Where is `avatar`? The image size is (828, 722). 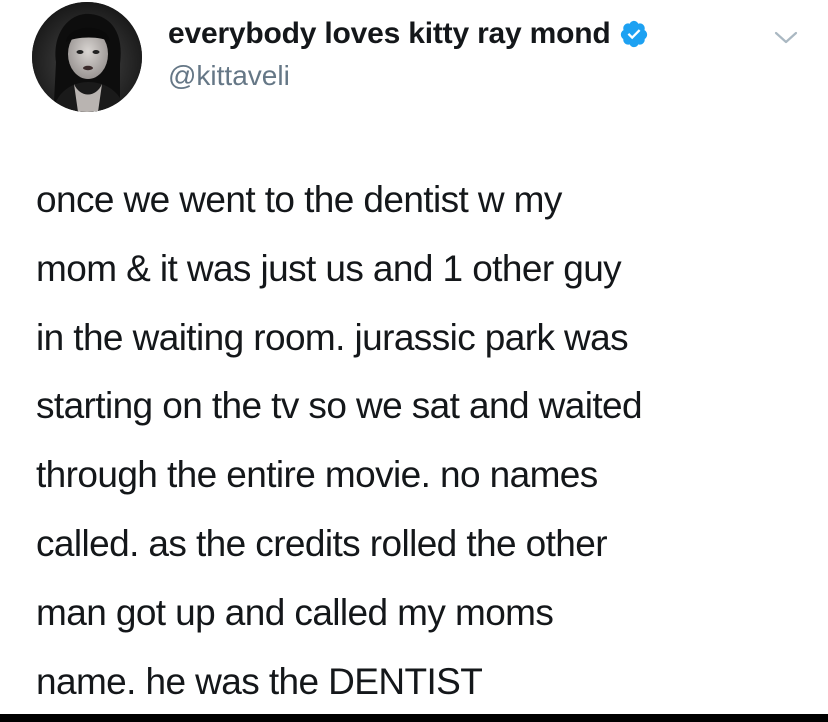
avatar is located at coordinates (87, 57).